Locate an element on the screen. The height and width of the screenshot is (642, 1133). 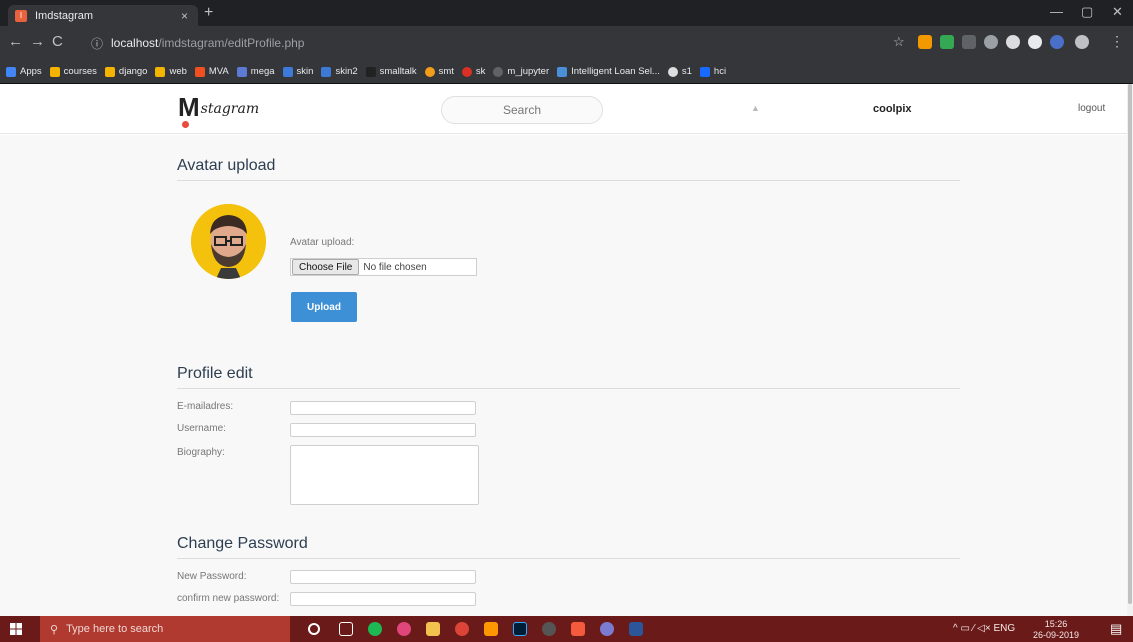
reload-icon: C is located at coordinates (57, 41).